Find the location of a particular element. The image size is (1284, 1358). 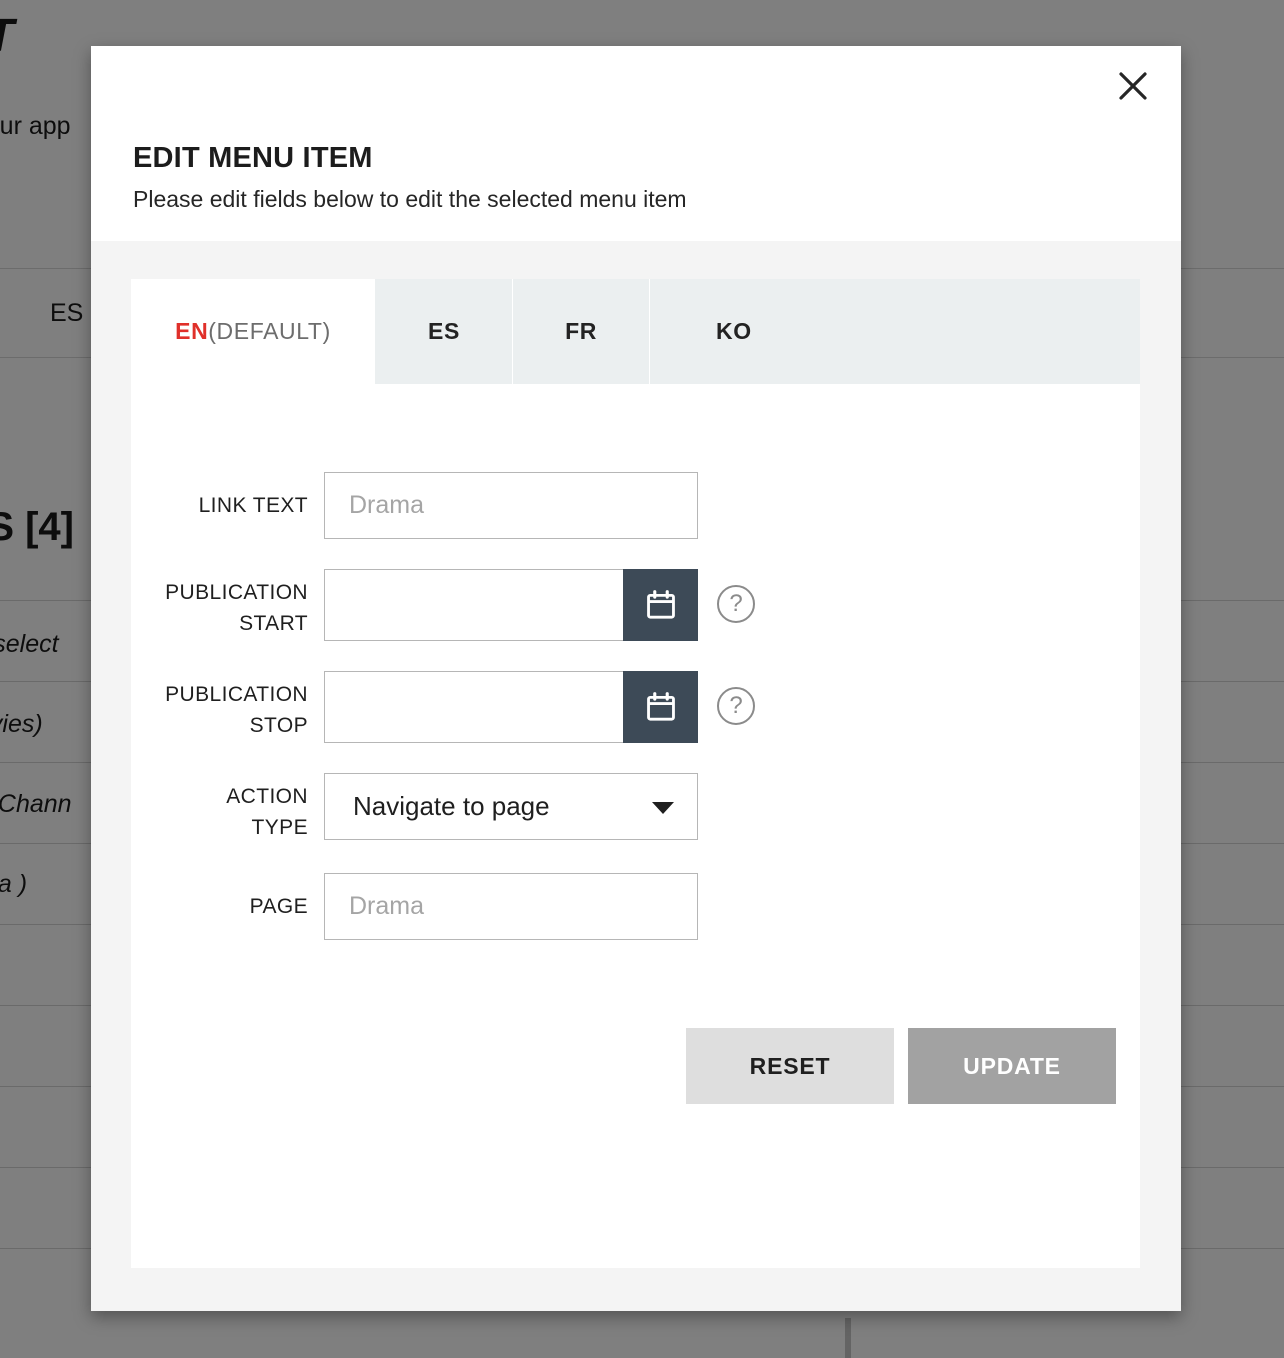

link-text-control is located at coordinates (511, 505).